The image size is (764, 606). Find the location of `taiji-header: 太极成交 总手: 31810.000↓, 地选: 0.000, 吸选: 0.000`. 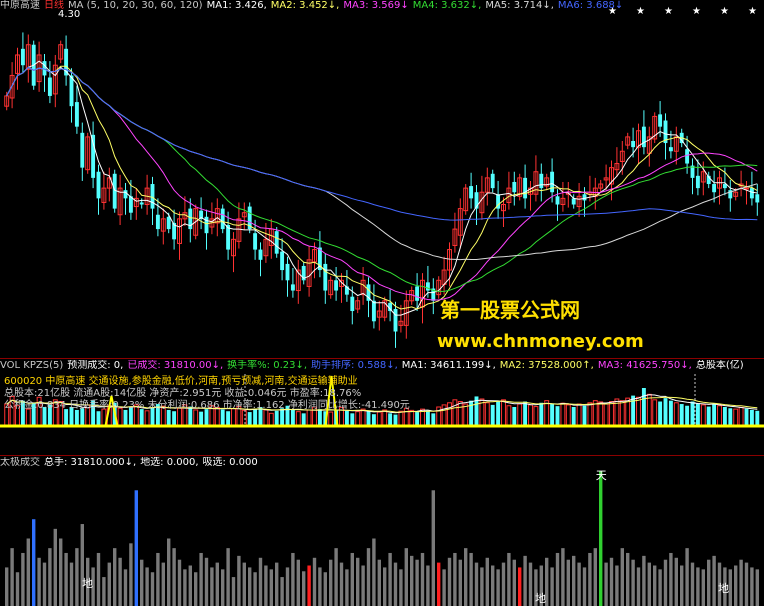

taiji-header: 太极成交 总手: 31810.000↓, 地选: 0.000, 吸选: 0.000 is located at coordinates (131, 463).